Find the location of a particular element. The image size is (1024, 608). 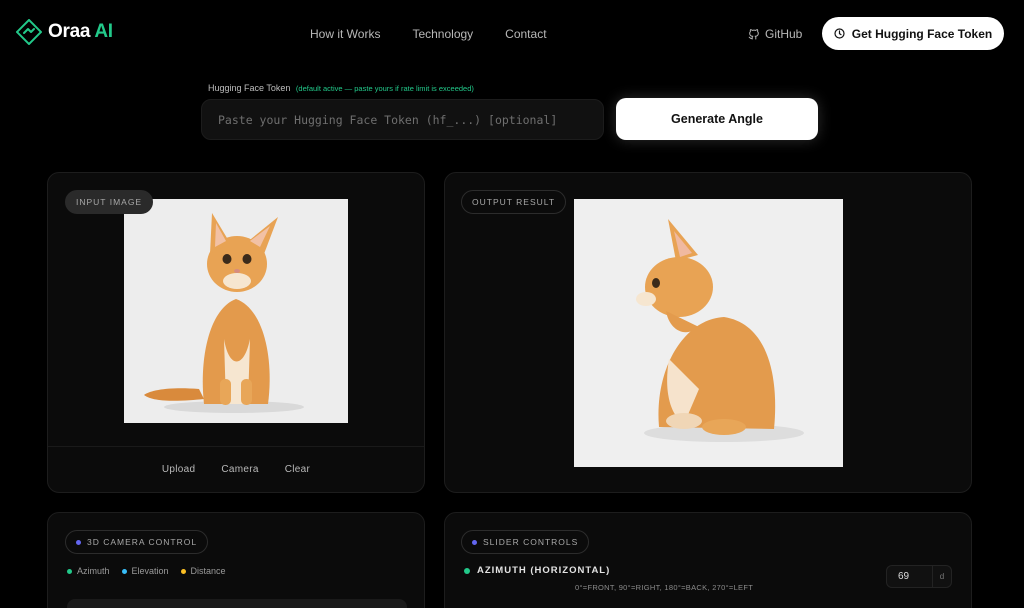

github-link: GitHub is located at coordinates (775, 34).